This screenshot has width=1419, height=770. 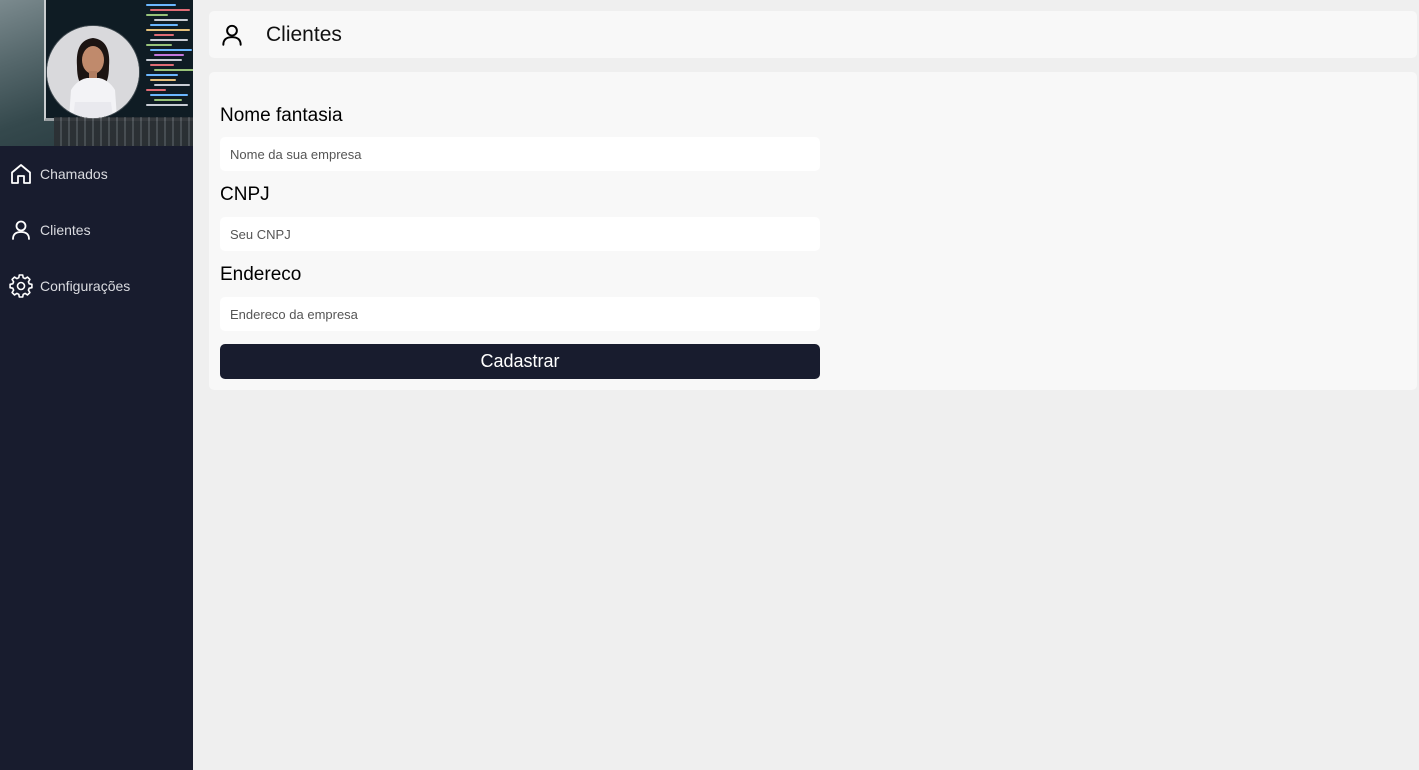 What do you see at coordinates (520, 361) in the screenshot?
I see `submit-button: Cadastrar` at bounding box center [520, 361].